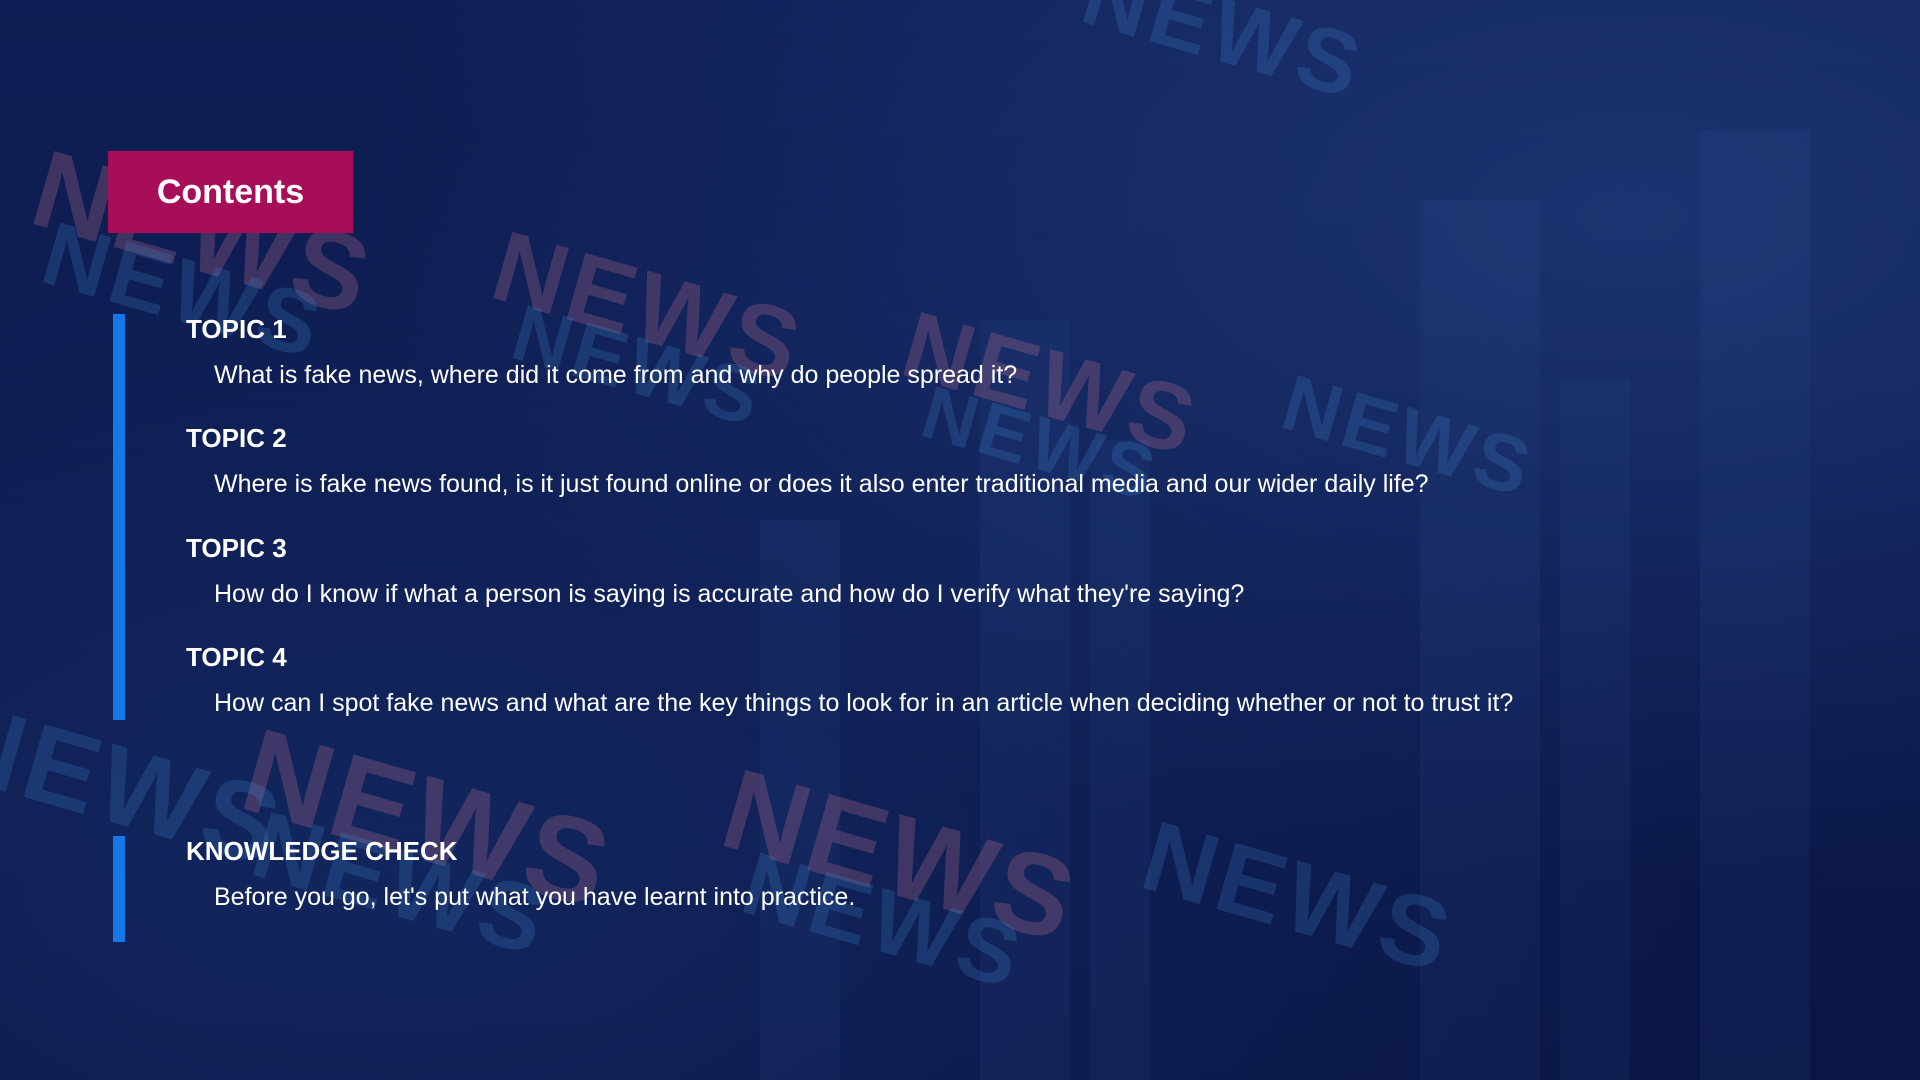  I want to click on topics-accent-bar, so click(119, 517).